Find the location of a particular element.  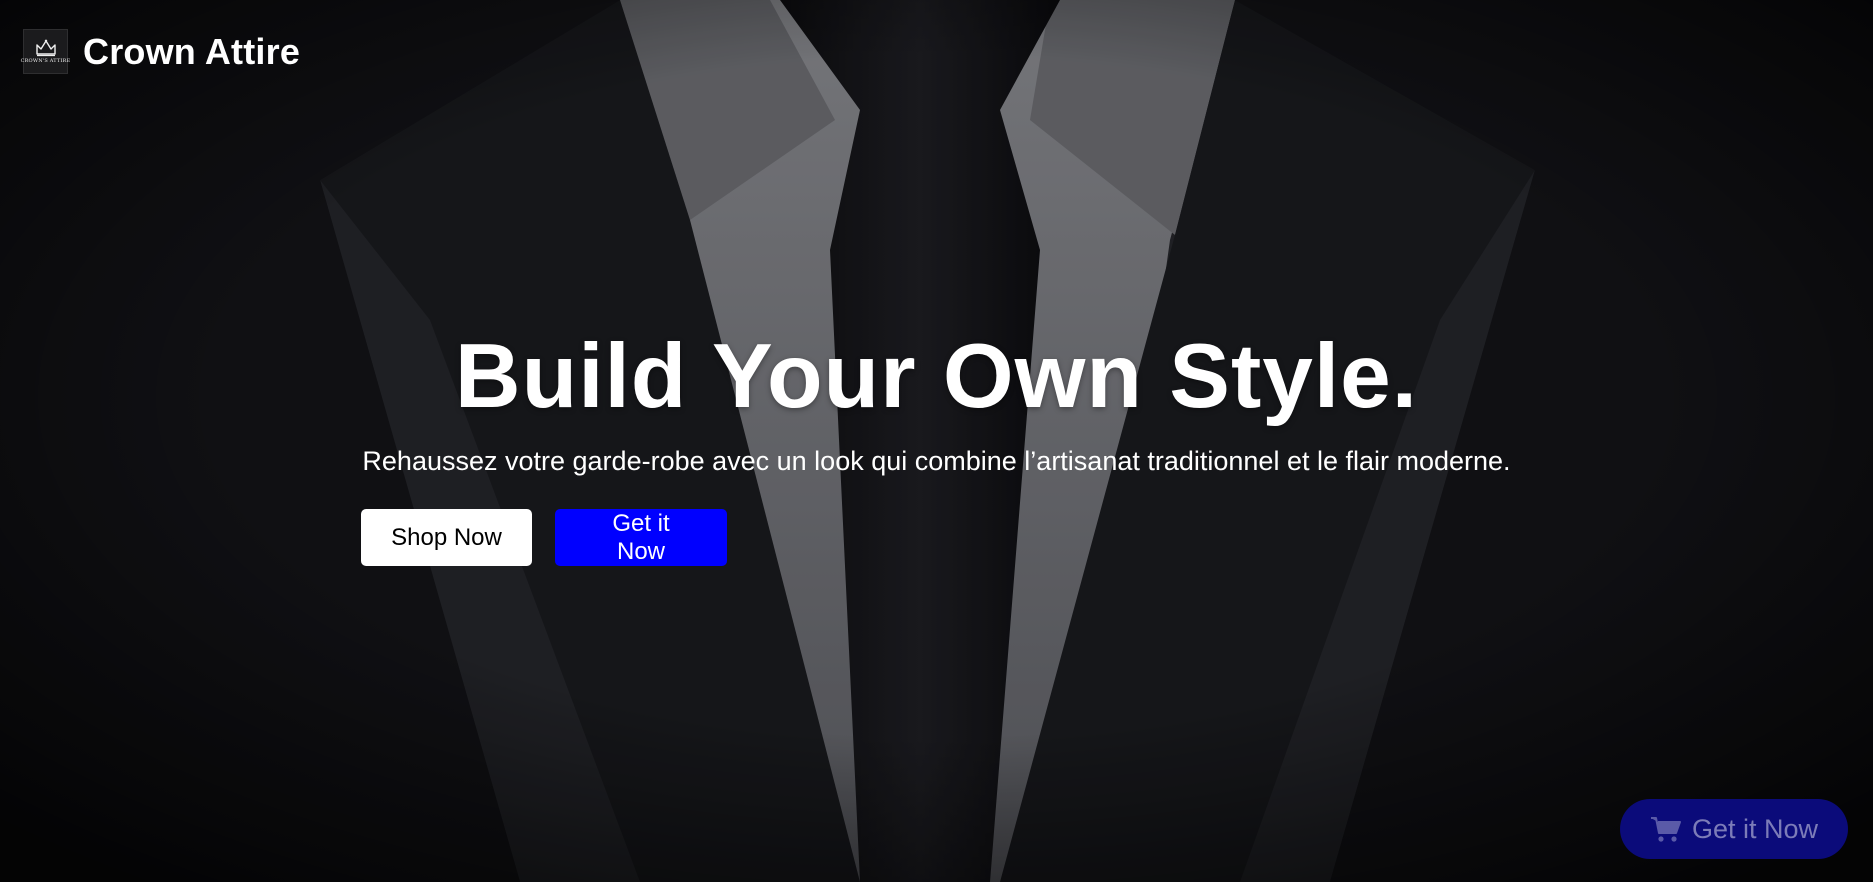

hero-cta-group: Shop Now Get it Now is located at coordinates (544, 537).